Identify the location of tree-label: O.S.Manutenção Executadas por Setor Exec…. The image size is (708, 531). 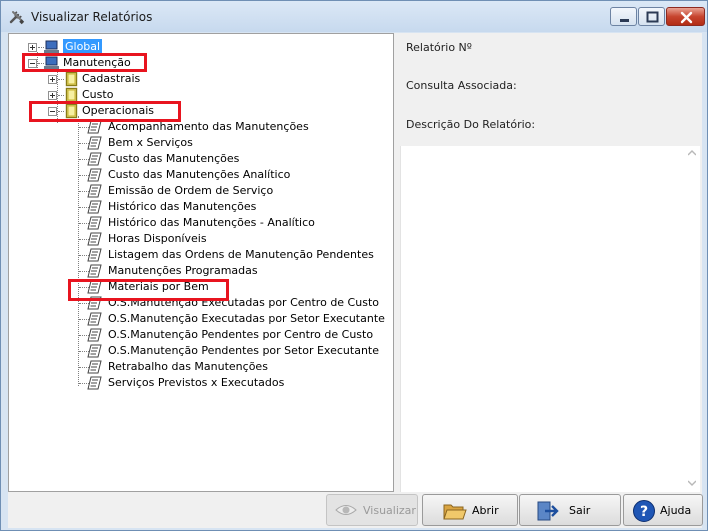
(246, 318).